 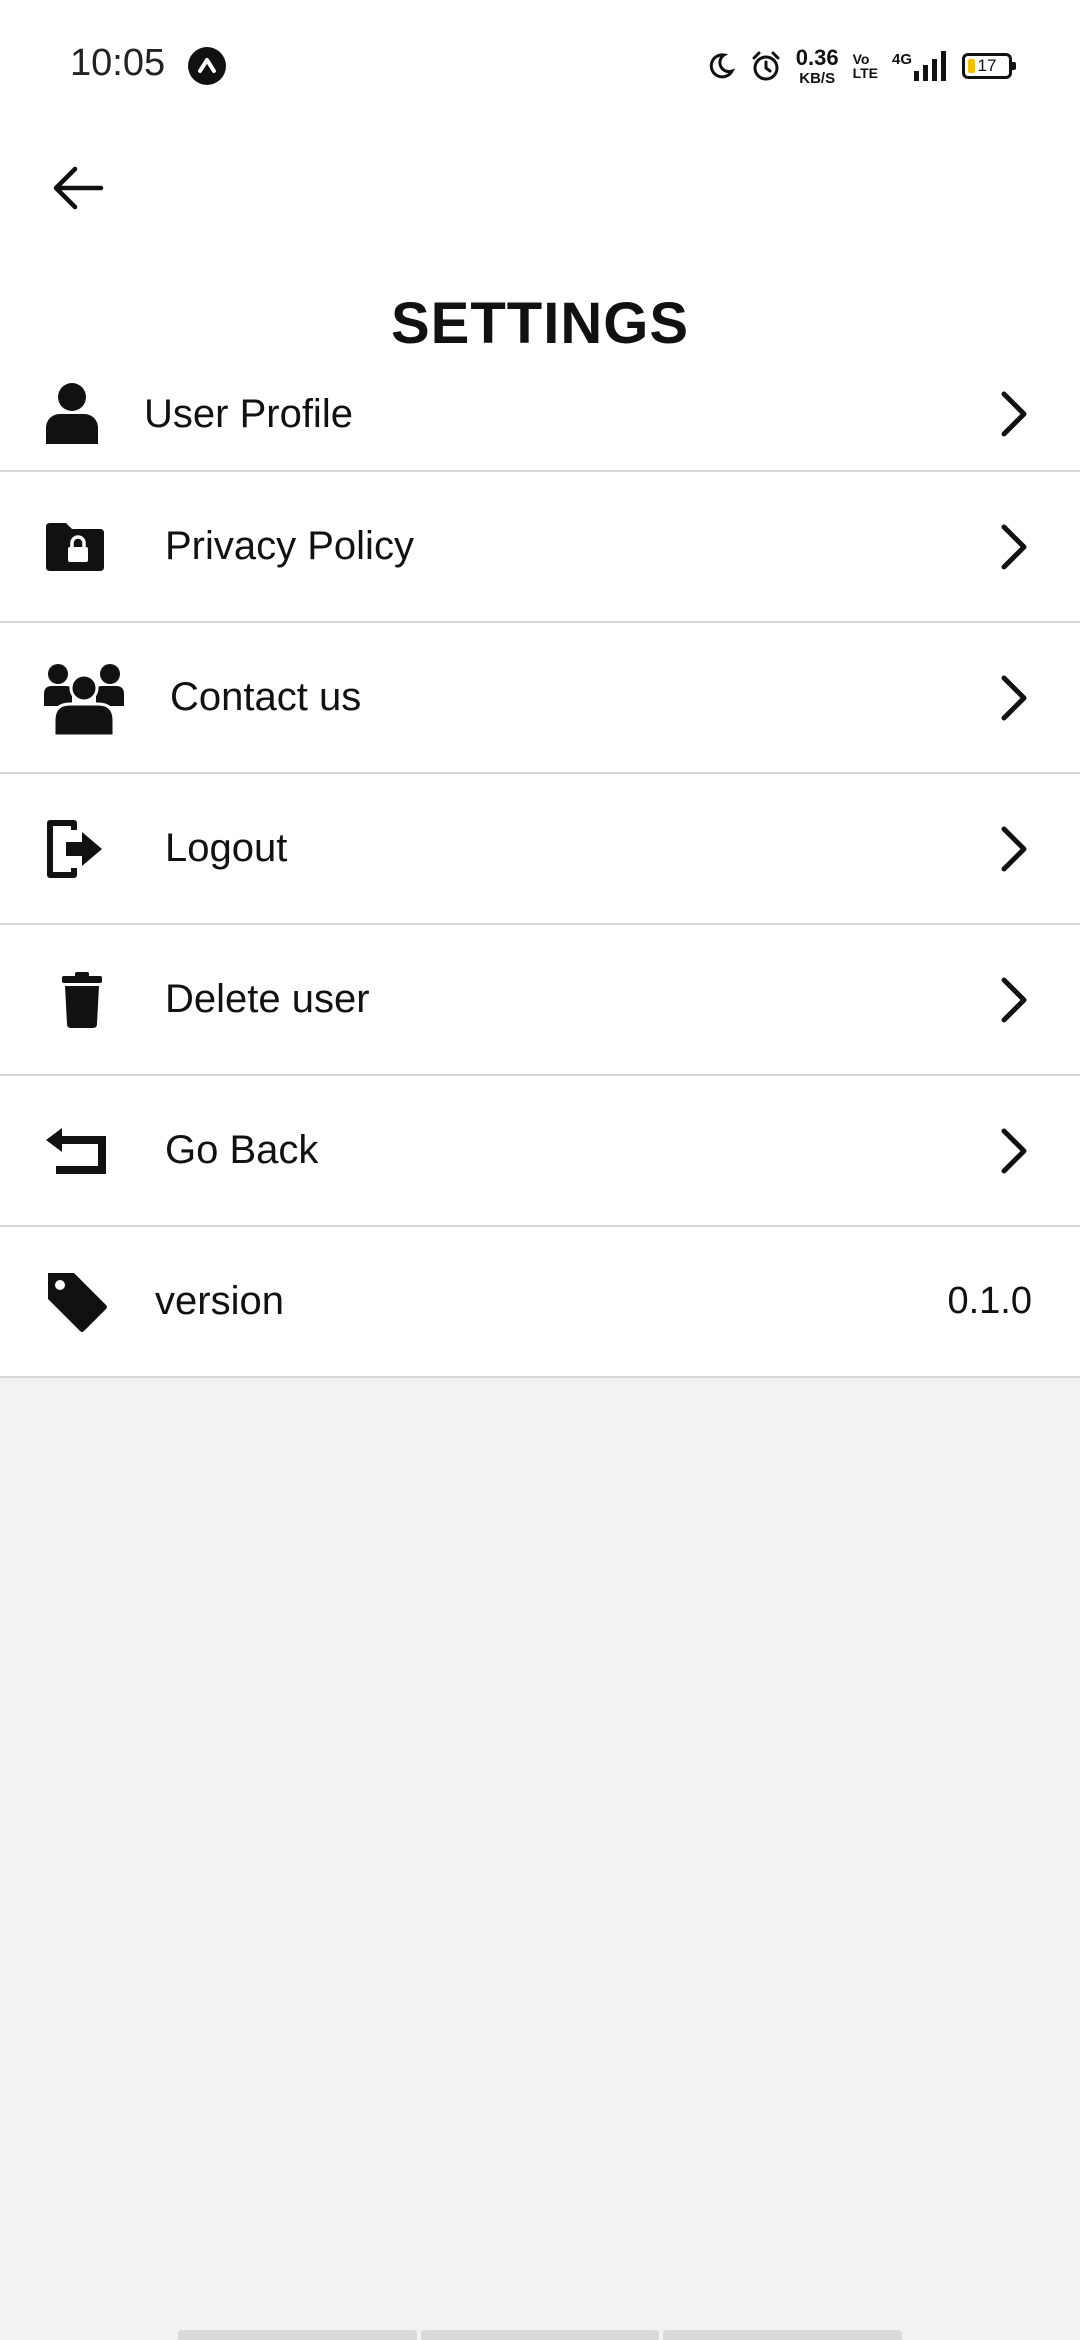 What do you see at coordinates (865, 73) in the screenshot?
I see `volte-bottom: LTE` at bounding box center [865, 73].